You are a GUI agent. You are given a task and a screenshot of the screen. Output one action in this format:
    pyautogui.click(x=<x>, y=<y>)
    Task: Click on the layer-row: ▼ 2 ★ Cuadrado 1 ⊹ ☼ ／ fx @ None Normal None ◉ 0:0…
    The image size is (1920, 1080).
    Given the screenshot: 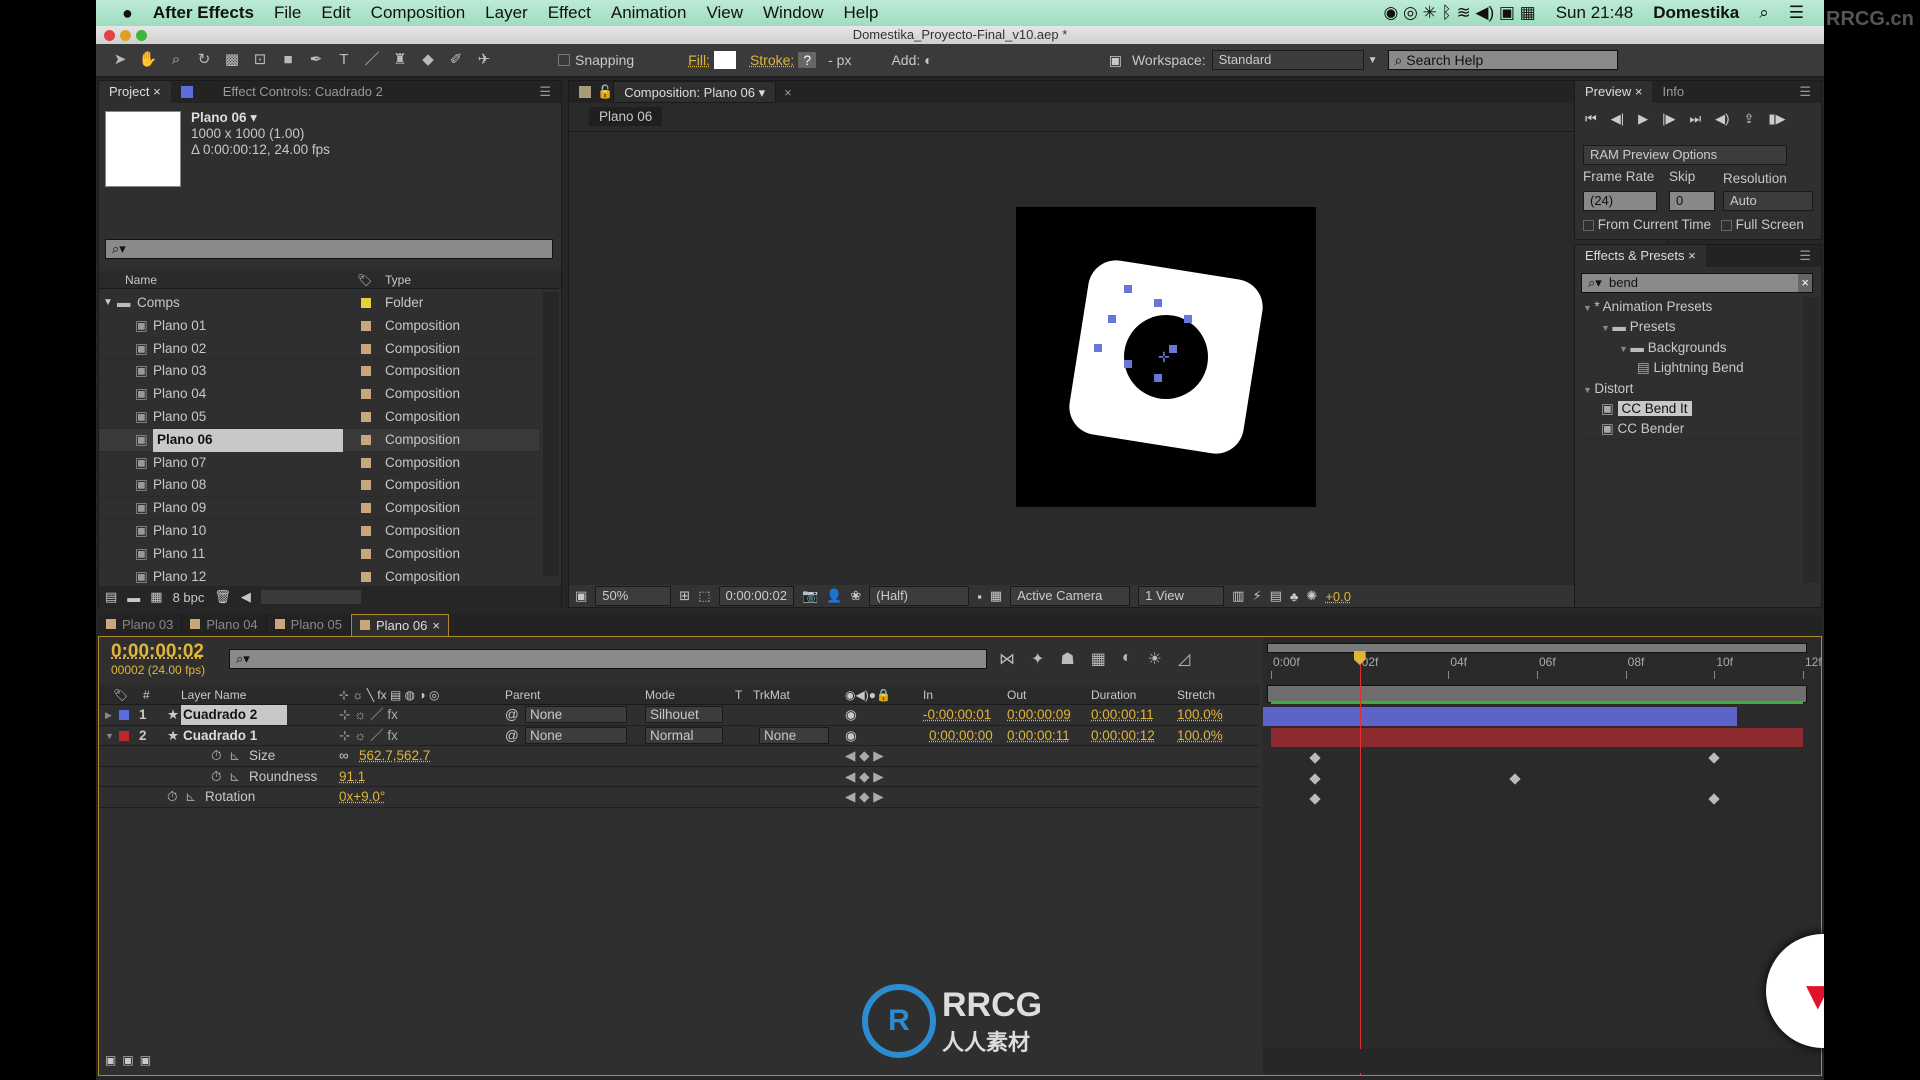 What is the action you would take?
    pyautogui.click(x=679, y=736)
    